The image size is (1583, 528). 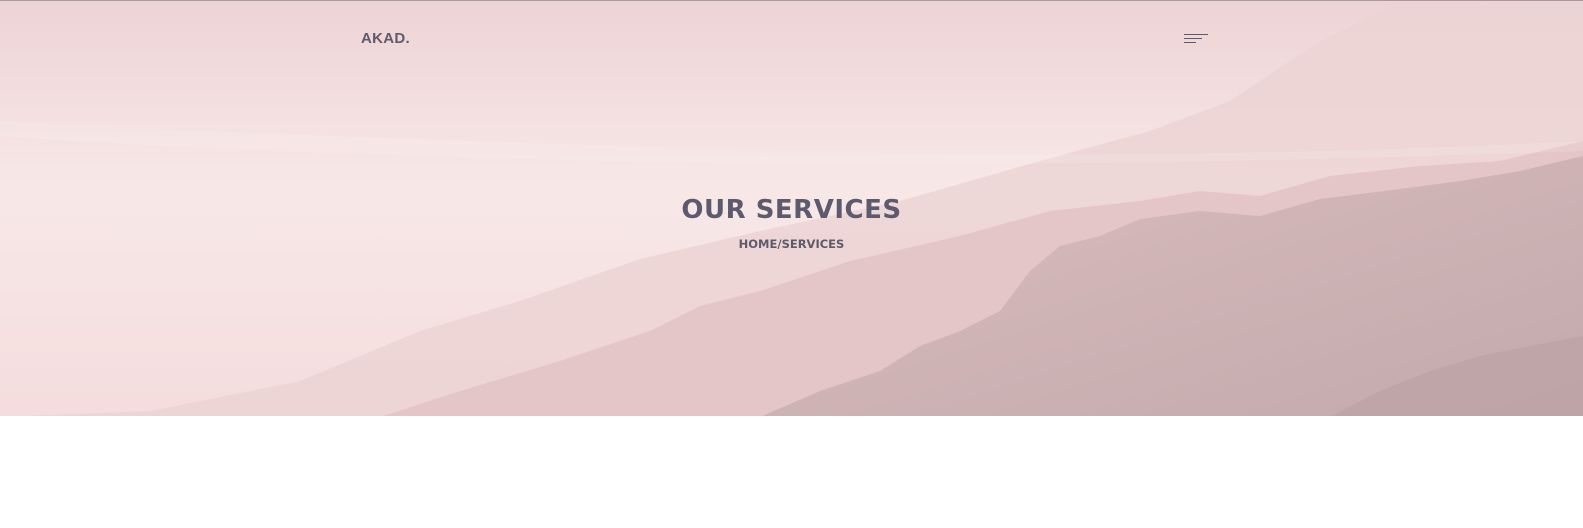 I want to click on breadcrumb-current: SERVICES, so click(x=813, y=244).